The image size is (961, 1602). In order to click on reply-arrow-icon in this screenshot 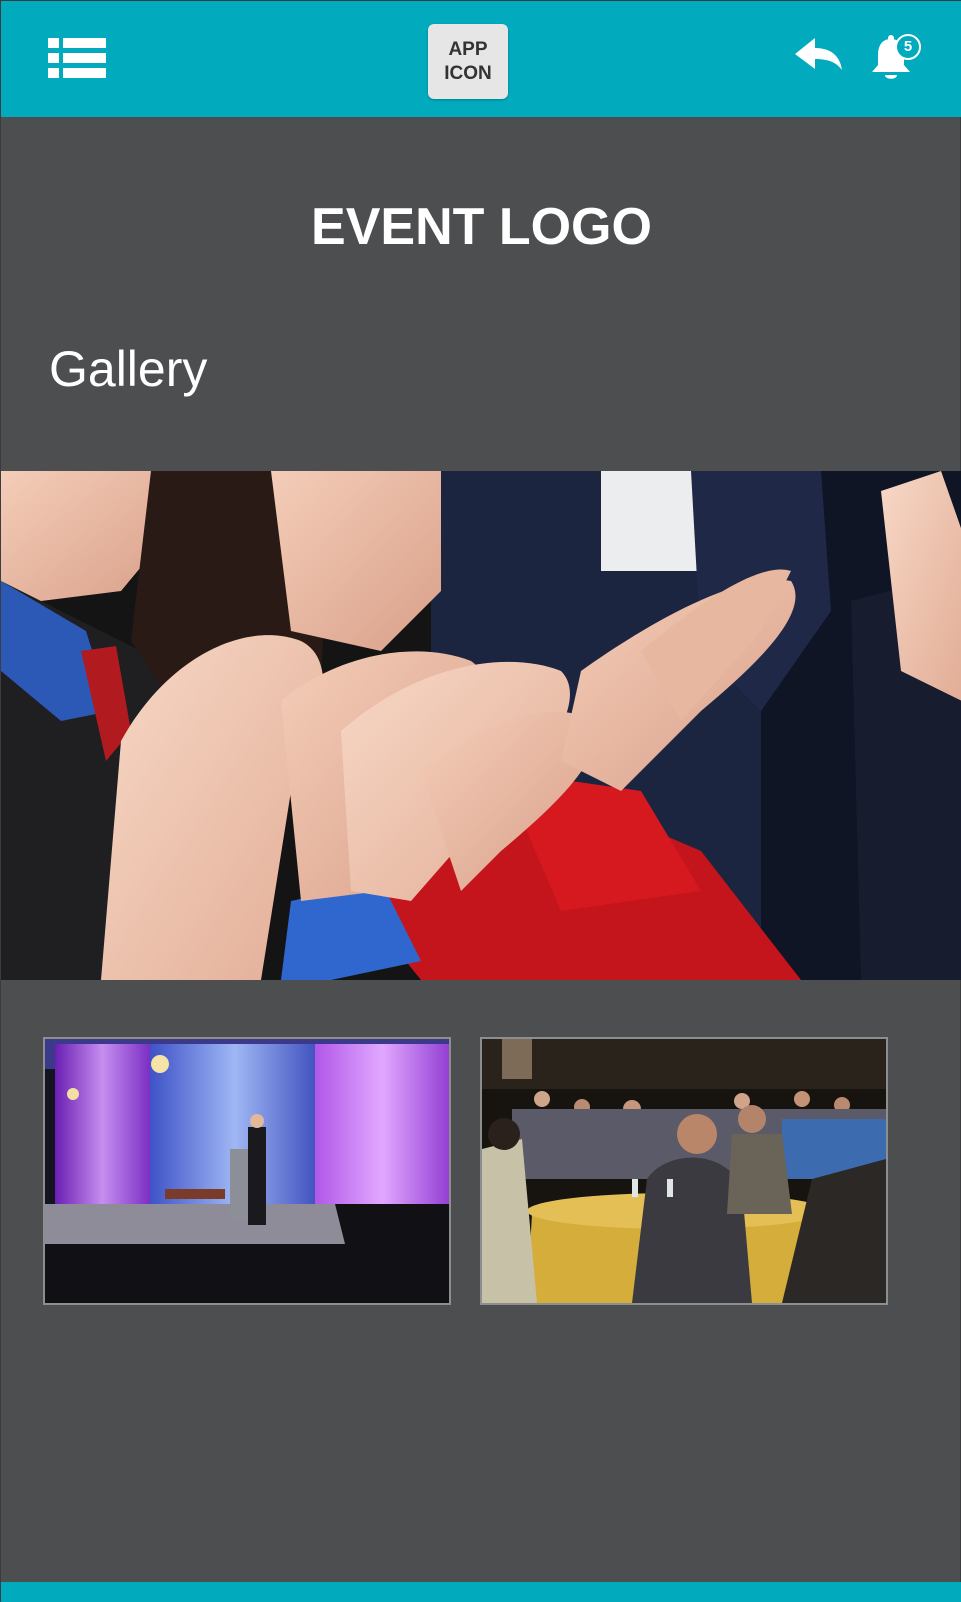, I will do `click(818, 56)`.